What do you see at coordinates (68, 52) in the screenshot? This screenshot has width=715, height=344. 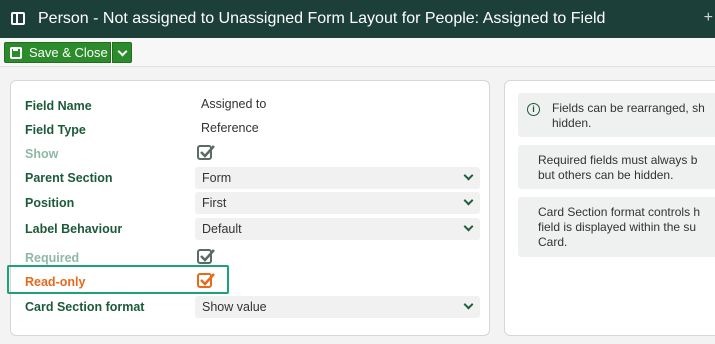 I see `save-close-label: Save & Close` at bounding box center [68, 52].